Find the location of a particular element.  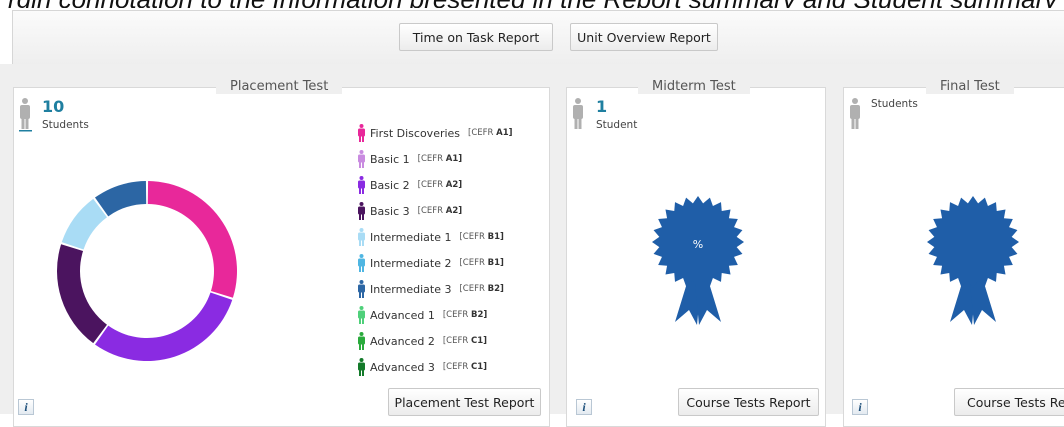

legend-item: Basic 2 [CEFR A2] is located at coordinates (409, 185).